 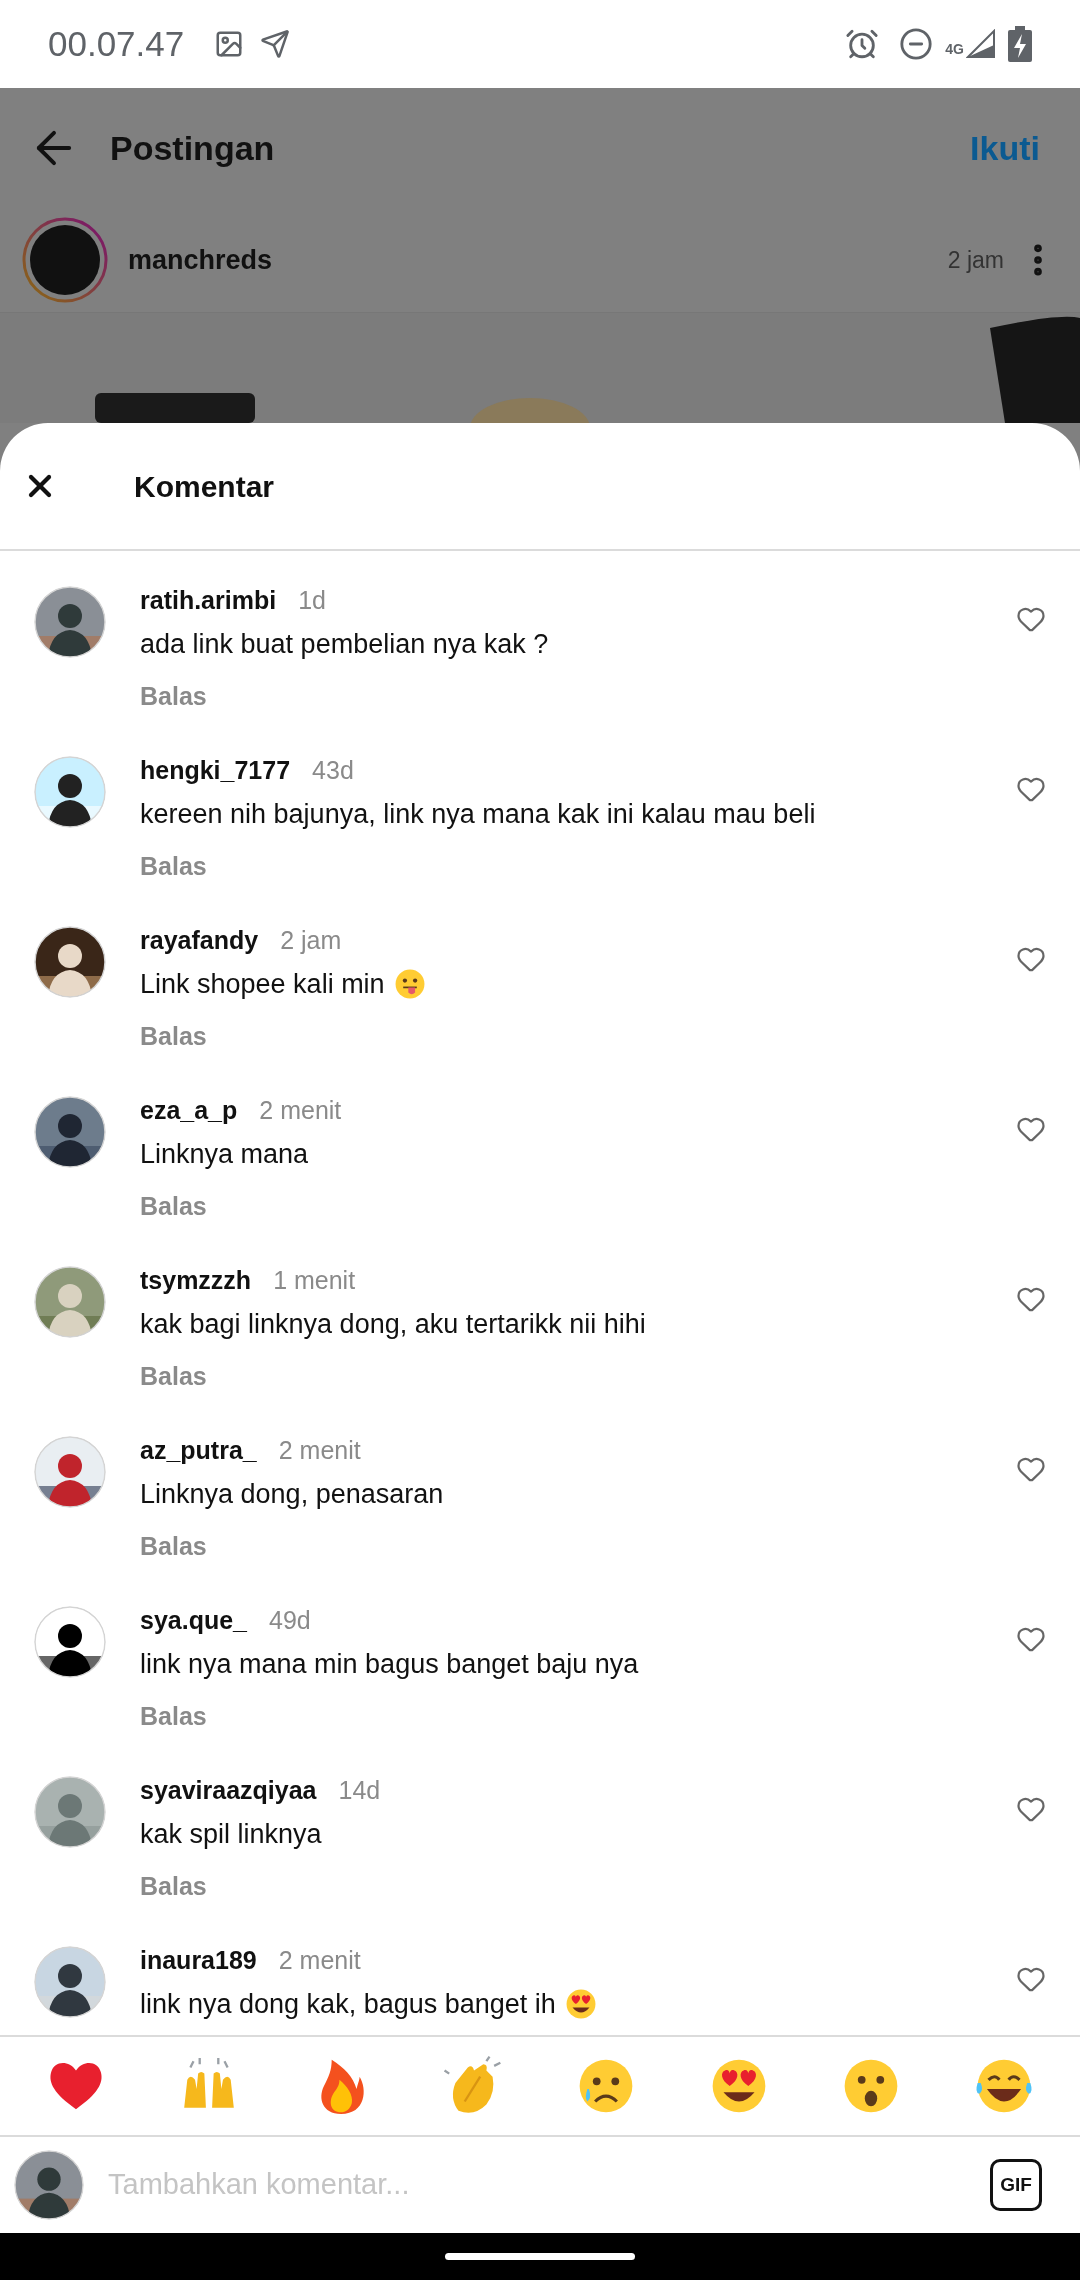 I want to click on comment-text: ada link buat pembelian nya kak ?, so click(x=344, y=644).